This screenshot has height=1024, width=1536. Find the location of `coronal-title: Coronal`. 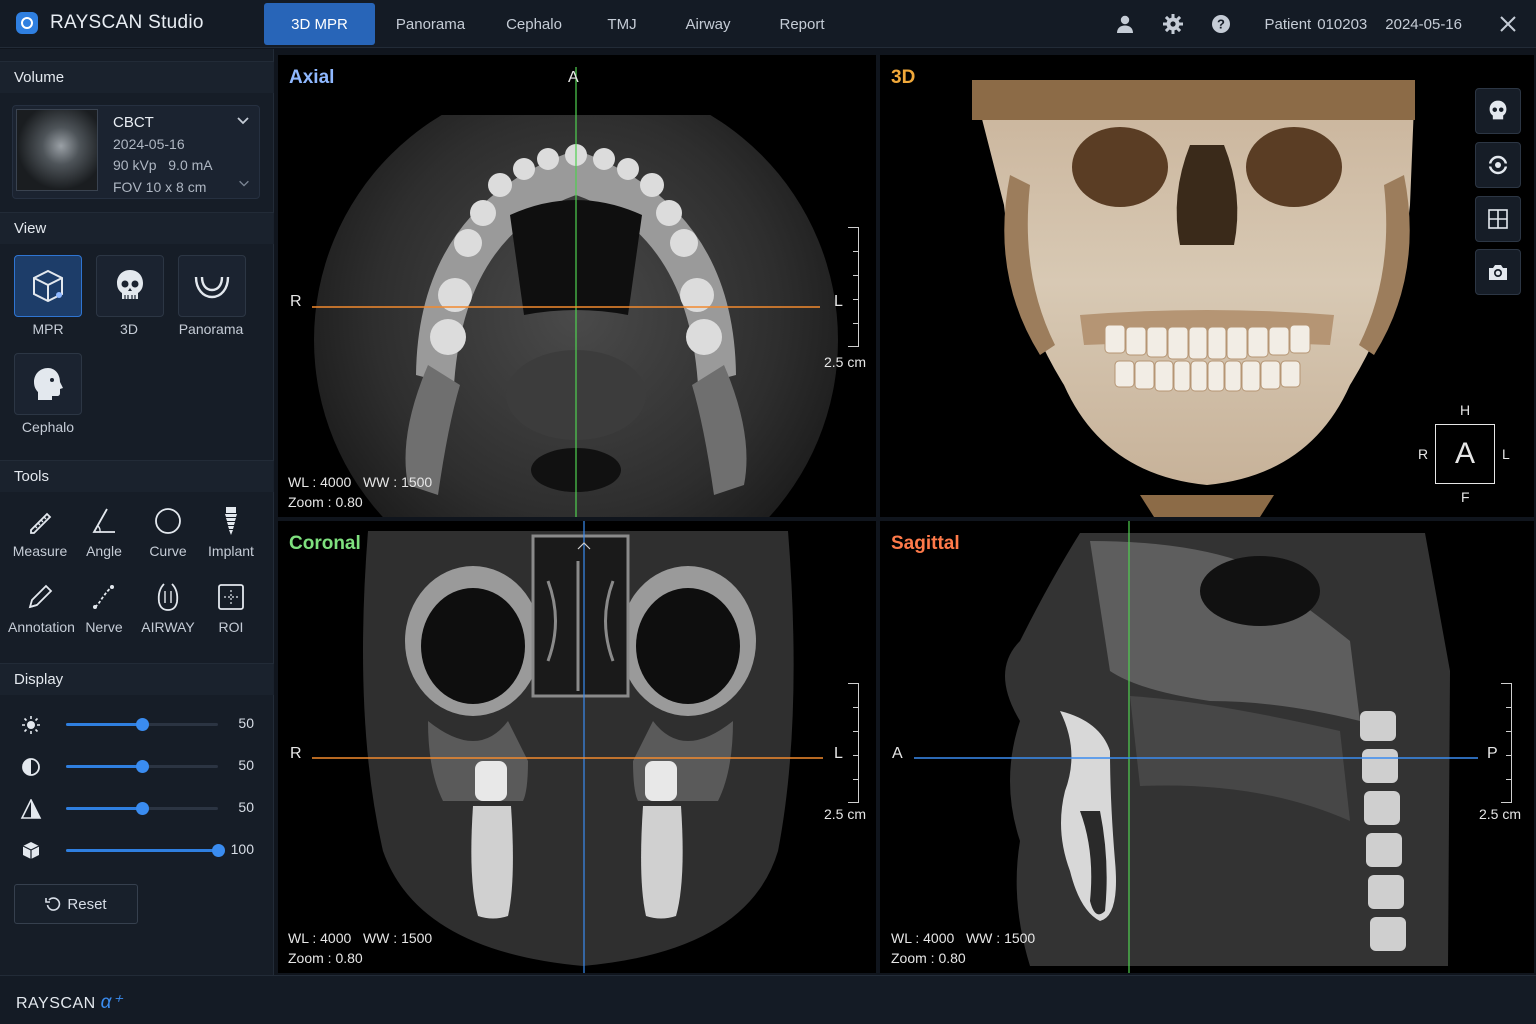

coronal-title: Coronal is located at coordinates (325, 543).